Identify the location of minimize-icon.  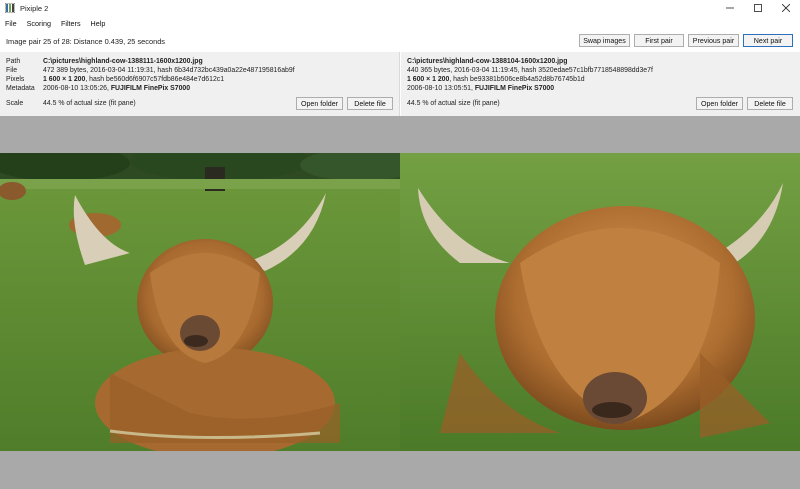
(730, 8).